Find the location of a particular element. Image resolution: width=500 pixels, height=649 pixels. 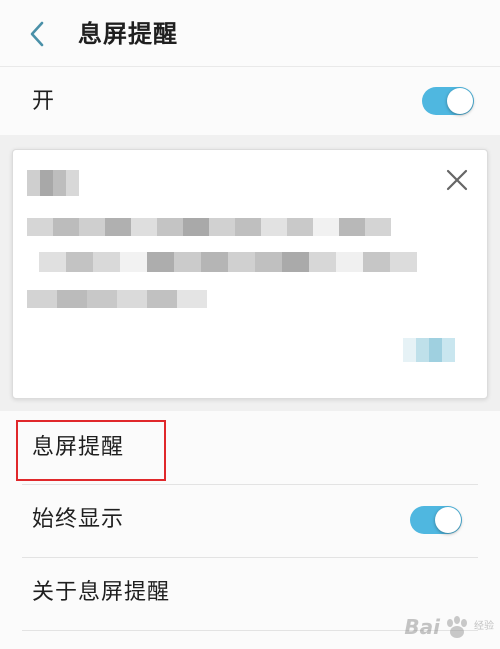

app-header: 息屏提醒 is located at coordinates (250, 33).